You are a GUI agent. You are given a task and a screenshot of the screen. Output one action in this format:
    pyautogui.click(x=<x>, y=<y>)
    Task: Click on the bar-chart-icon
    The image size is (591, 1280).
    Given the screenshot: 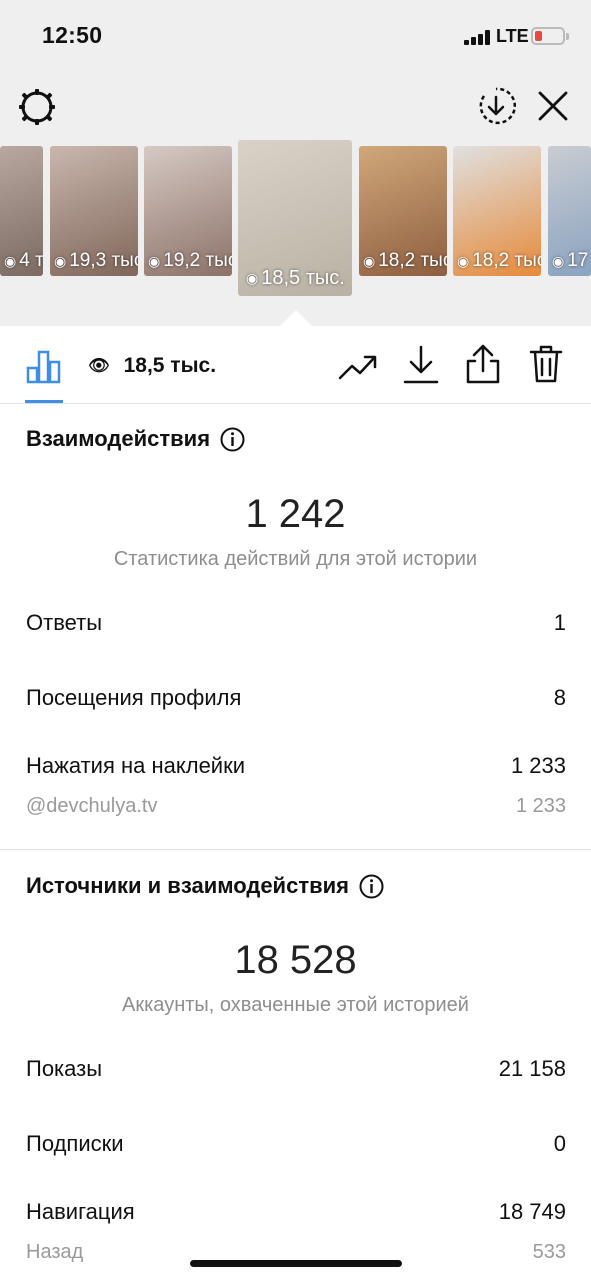 What is the action you would take?
    pyautogui.click(x=44, y=366)
    